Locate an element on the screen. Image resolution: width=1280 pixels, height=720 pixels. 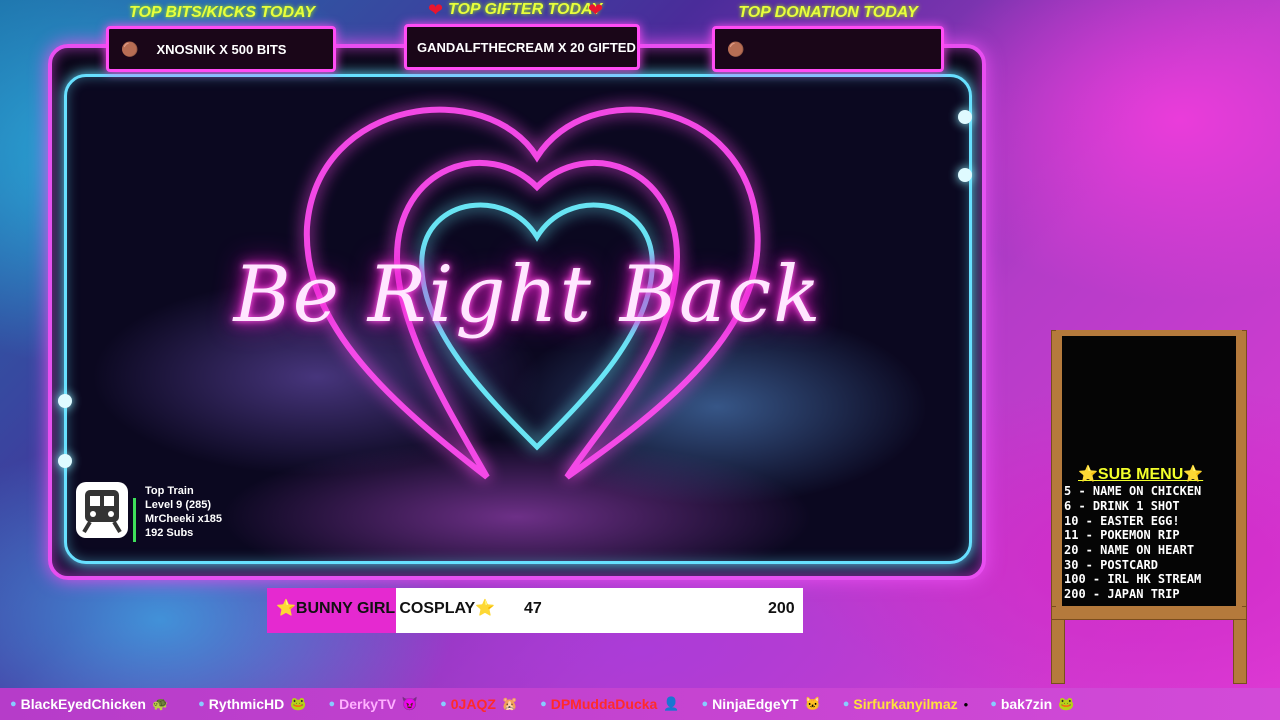
emote-icon: 🐱 is located at coordinates (812, 703).